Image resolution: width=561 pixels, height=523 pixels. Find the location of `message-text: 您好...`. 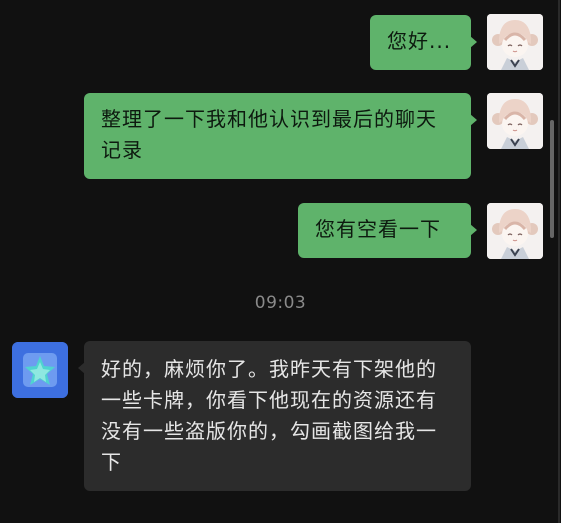

message-text: 您好... is located at coordinates (419, 41).